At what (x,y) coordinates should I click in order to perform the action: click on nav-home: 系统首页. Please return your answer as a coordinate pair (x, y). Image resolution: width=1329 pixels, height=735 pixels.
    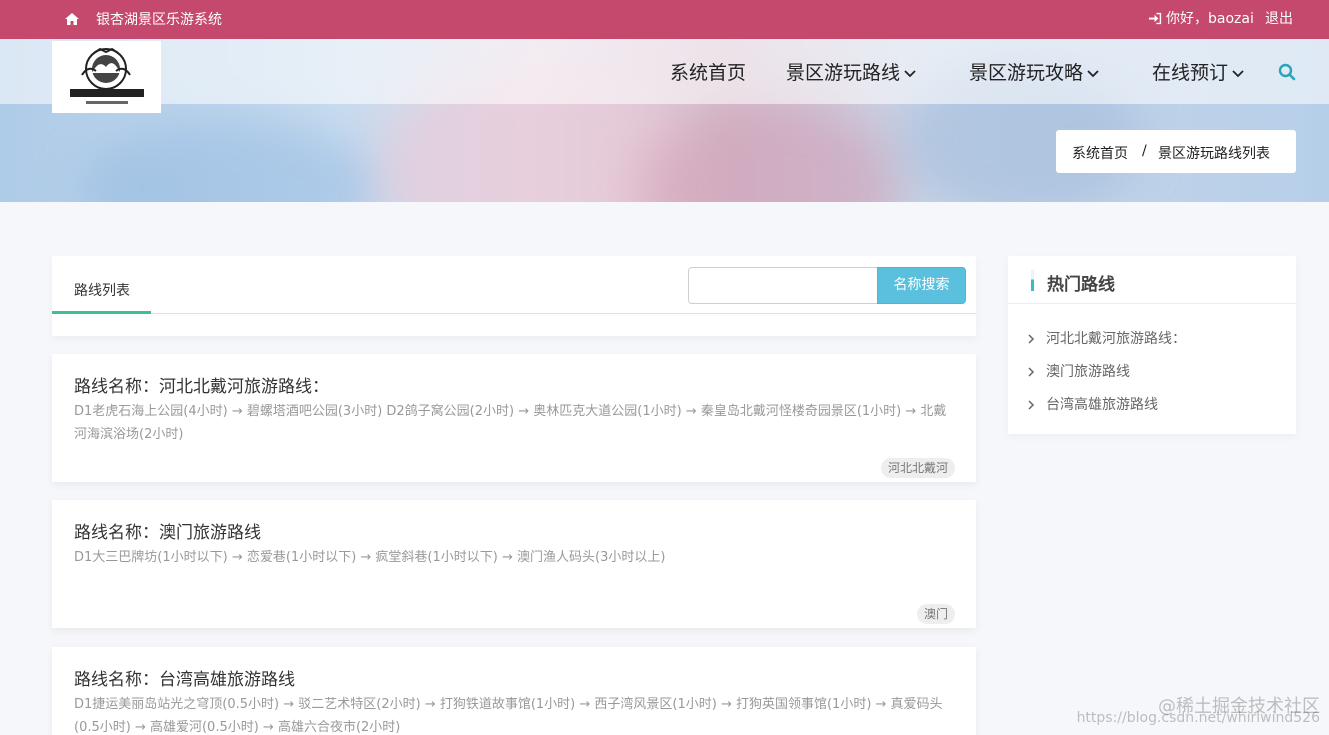
    Looking at the image, I should click on (708, 71).